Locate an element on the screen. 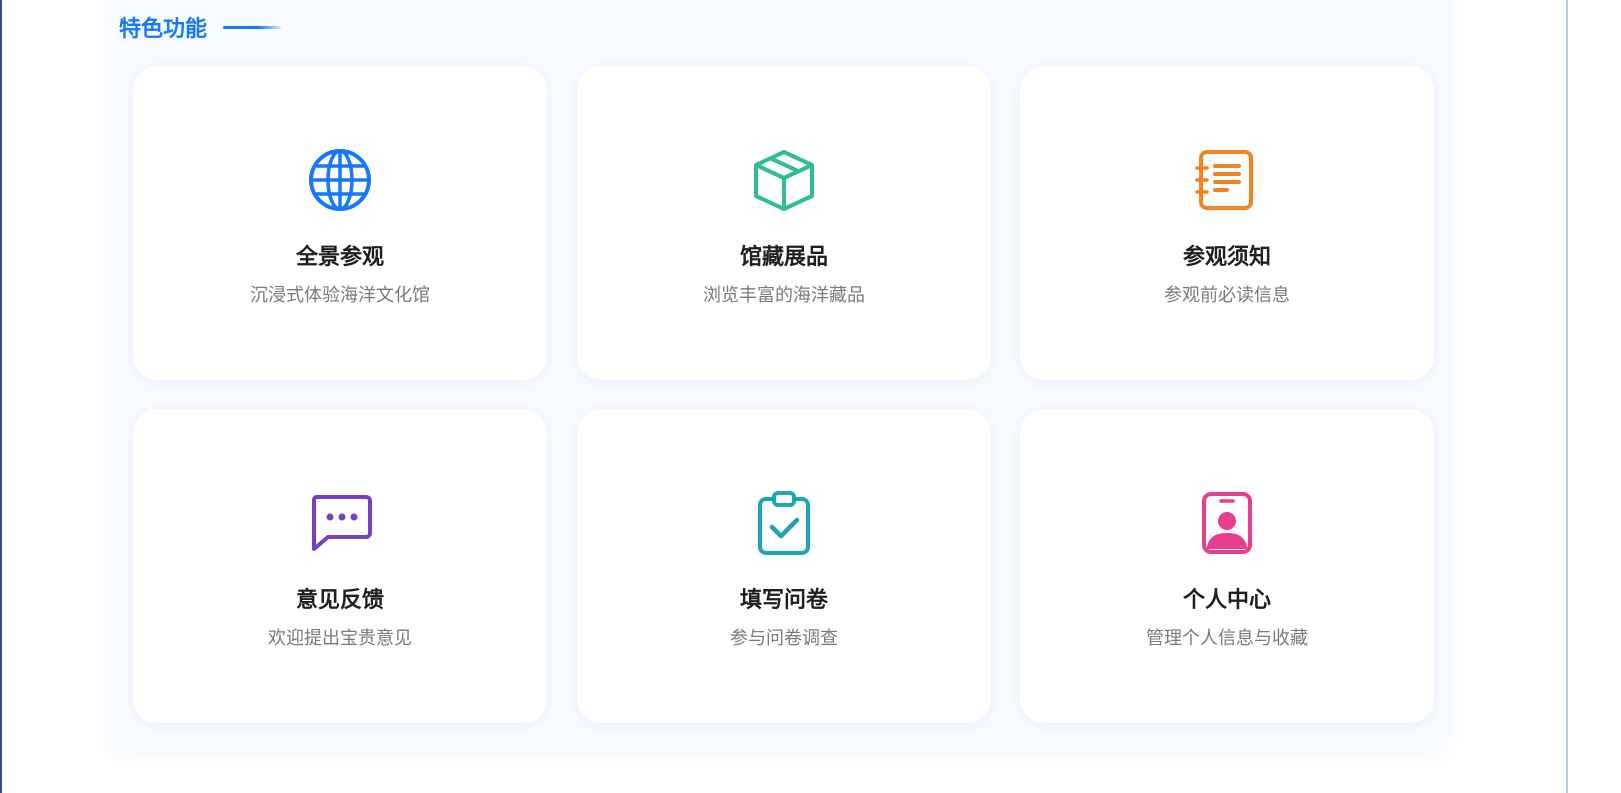 This screenshot has width=1621, height=793. feature-subtitle: 管理个人信息与收藏 is located at coordinates (1227, 638).